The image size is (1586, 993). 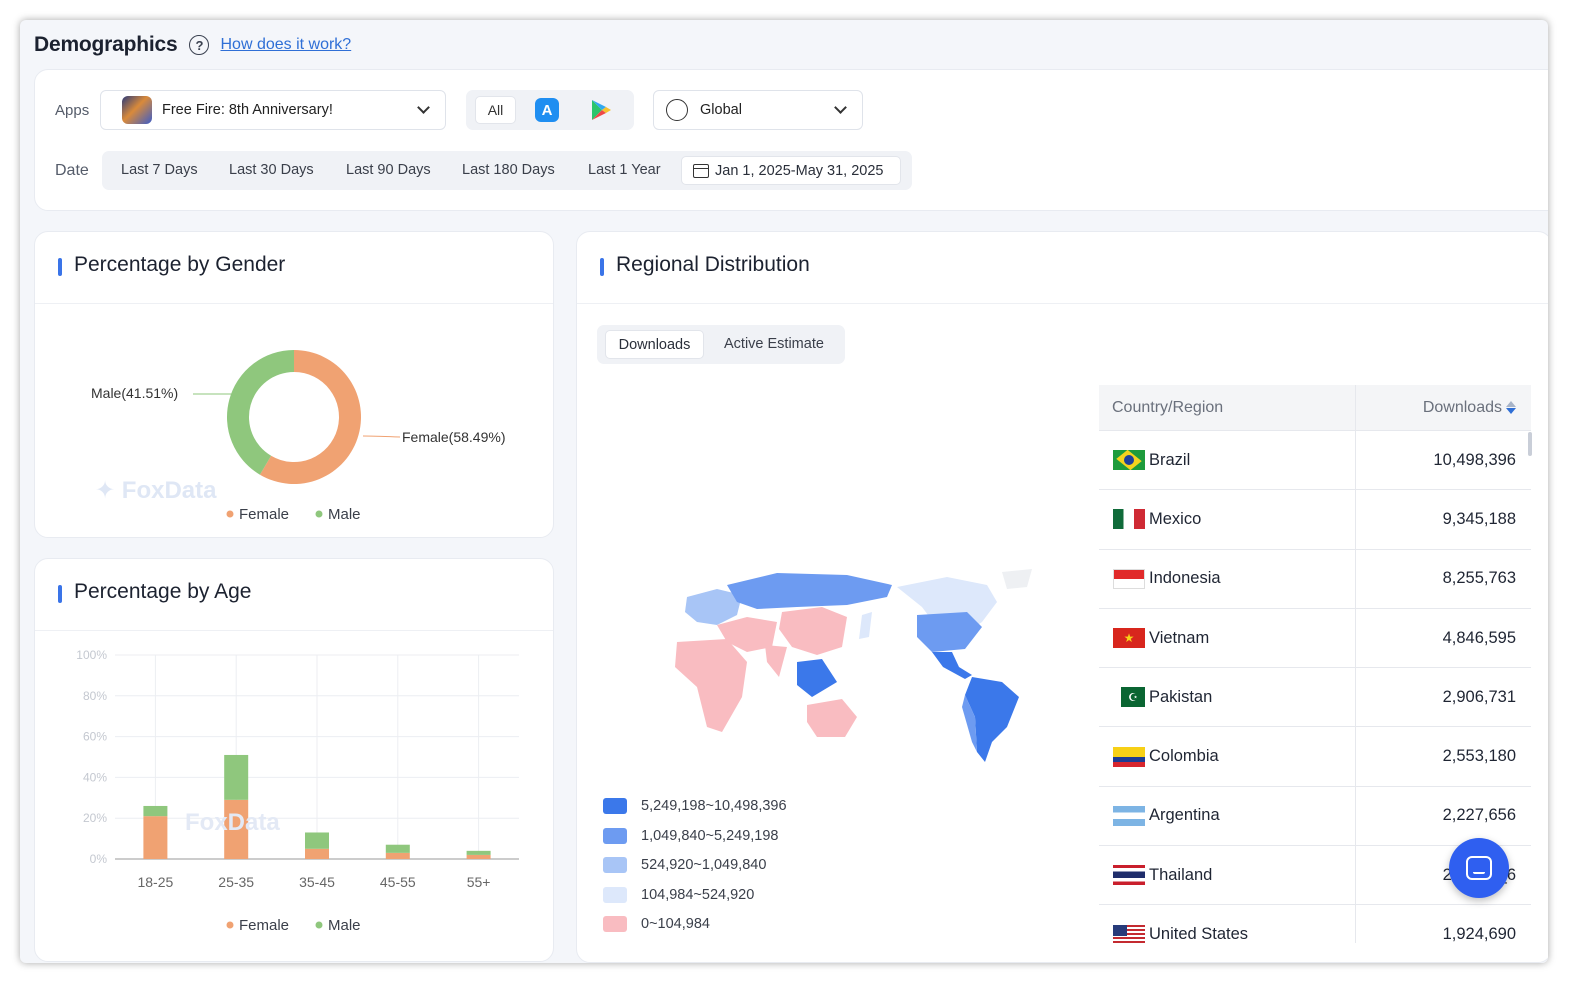 I want to click on flag-brazil-icon, so click(x=1129, y=460).